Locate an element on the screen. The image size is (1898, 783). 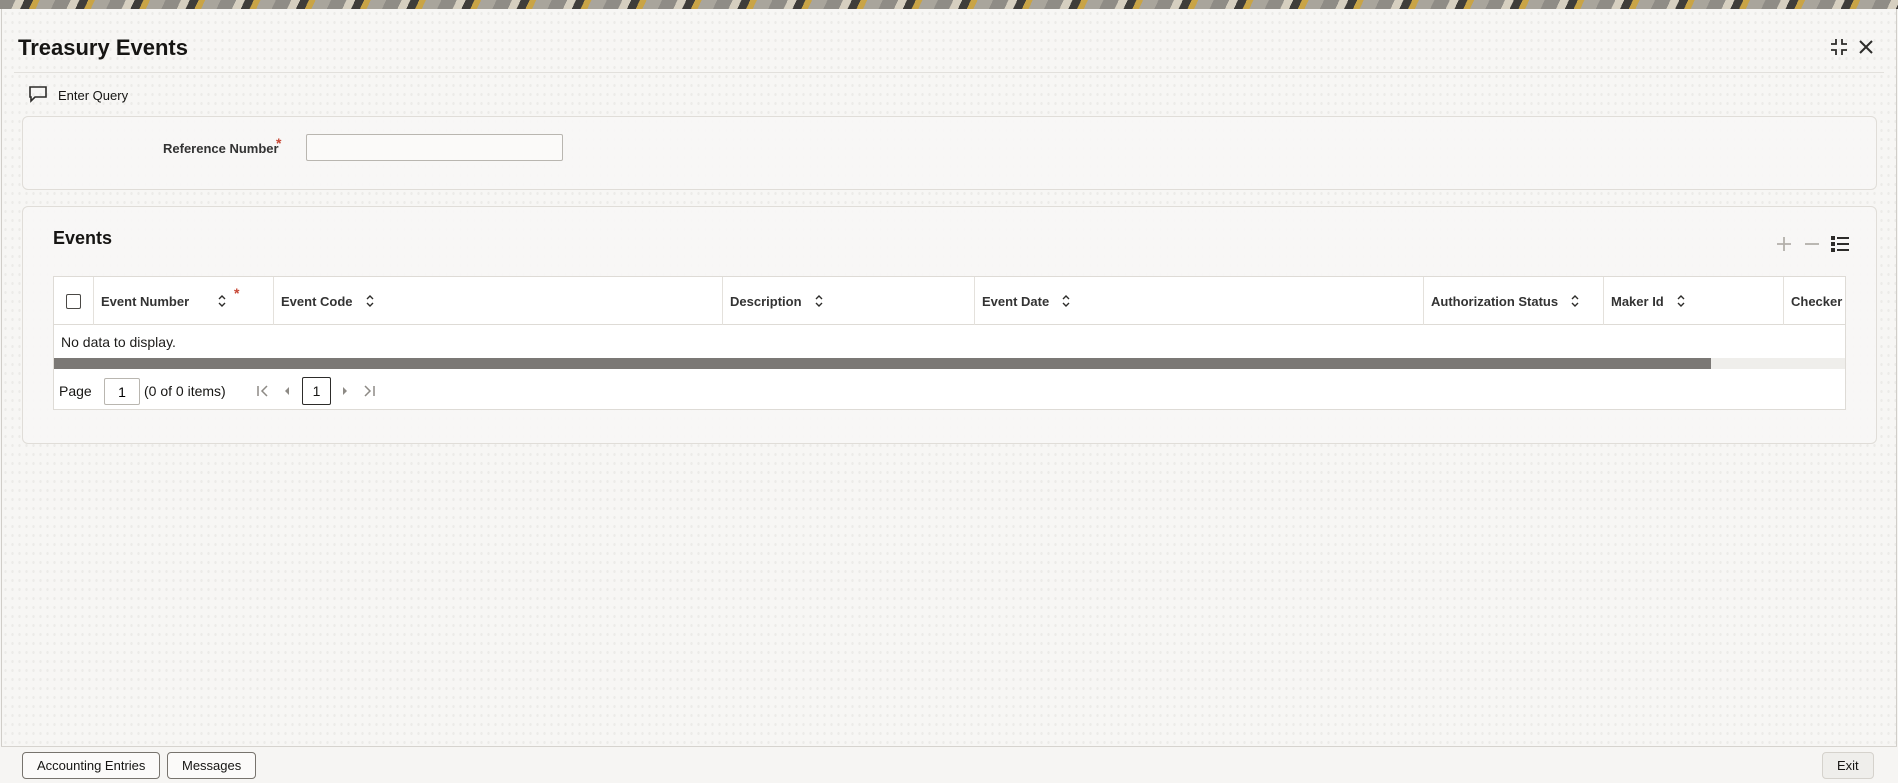
column-maker-id: Maker Id is located at coordinates (1694, 301).